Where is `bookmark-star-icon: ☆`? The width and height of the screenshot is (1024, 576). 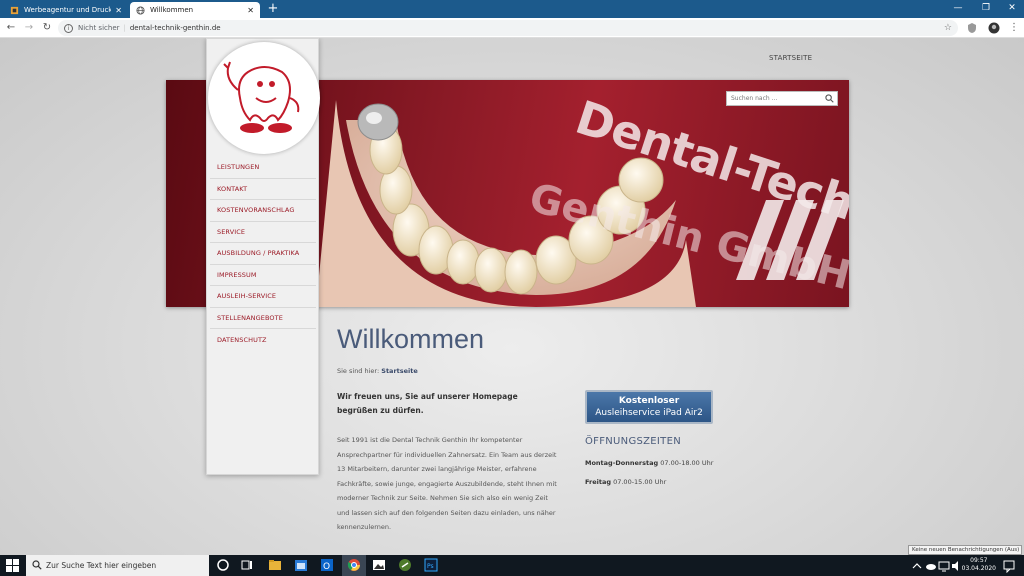 bookmark-star-icon: ☆ is located at coordinates (948, 28).